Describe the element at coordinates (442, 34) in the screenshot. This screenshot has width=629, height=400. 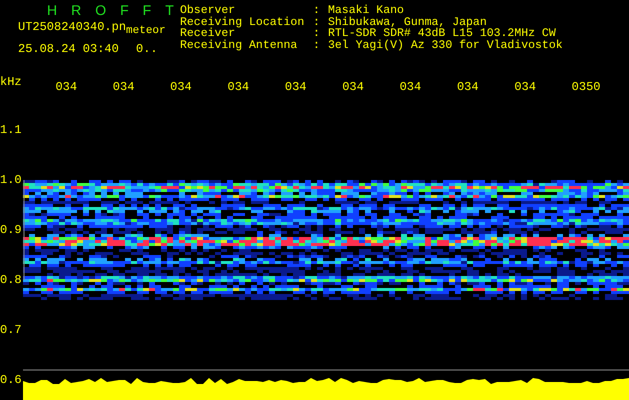
I see `info-value: RTL-SDR SDR# 43dB L15 103.2MHz CW` at that location.